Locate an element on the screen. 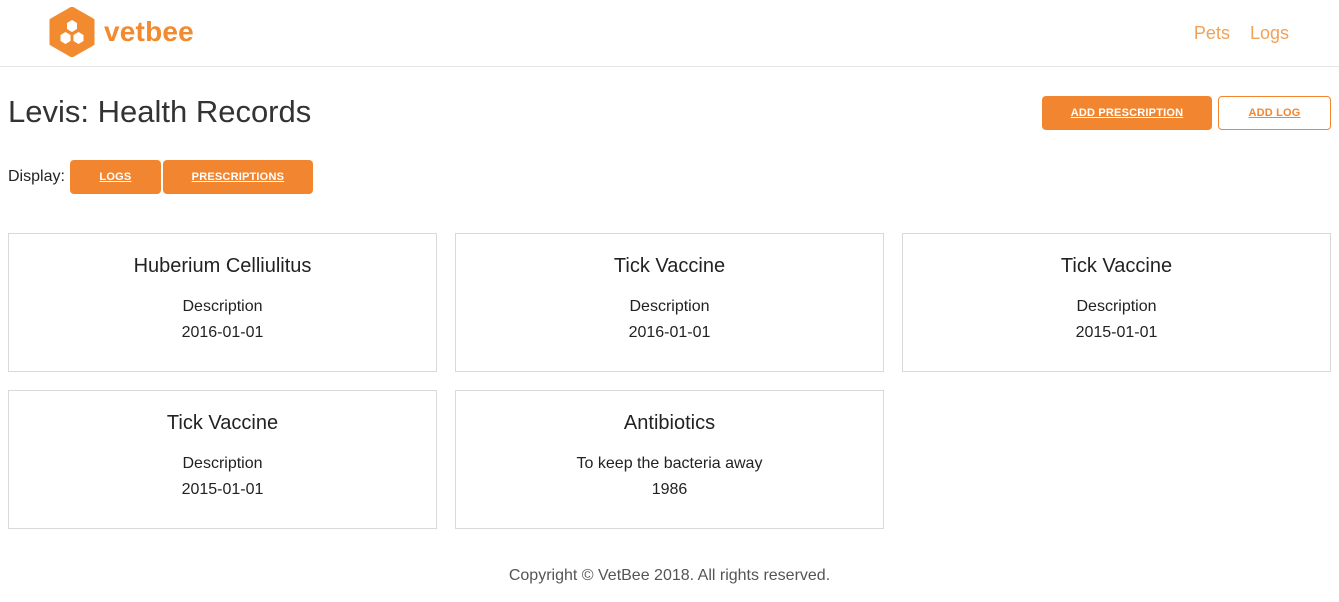 The width and height of the screenshot is (1339, 602). add-prescription-button: ADD PRESCRIPTION is located at coordinates (1127, 113).